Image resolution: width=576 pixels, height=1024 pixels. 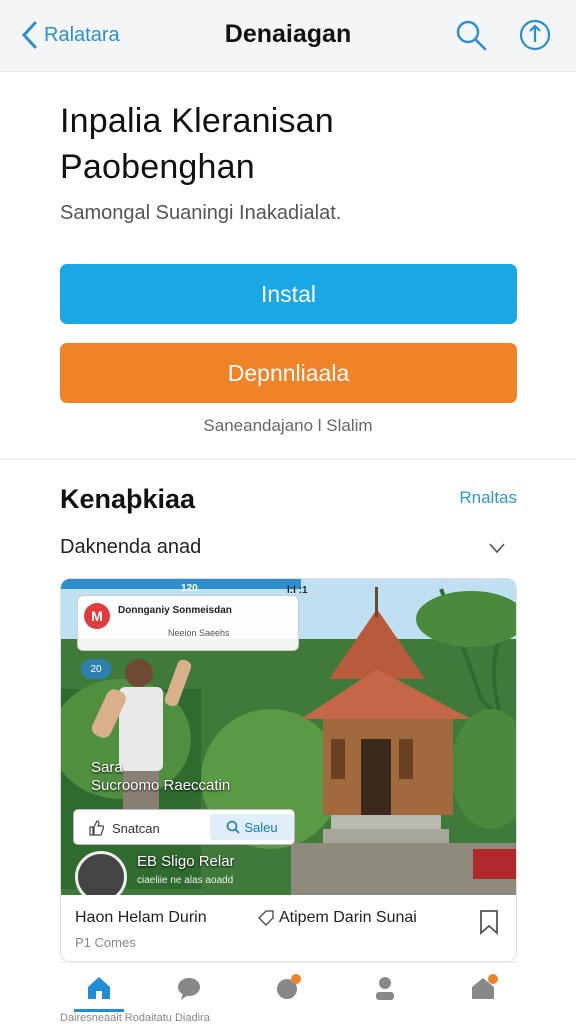 I want to click on page-title: Denaiagan, so click(x=288, y=34).